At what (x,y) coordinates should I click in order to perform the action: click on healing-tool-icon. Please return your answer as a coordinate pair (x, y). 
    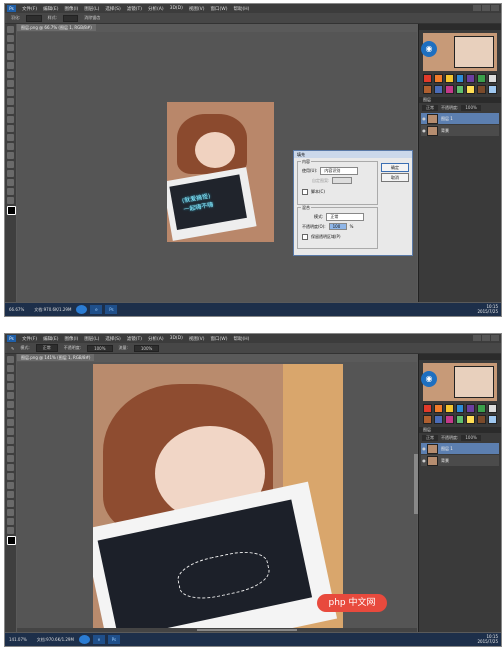
    Looking at the image, I should click on (10, 83).